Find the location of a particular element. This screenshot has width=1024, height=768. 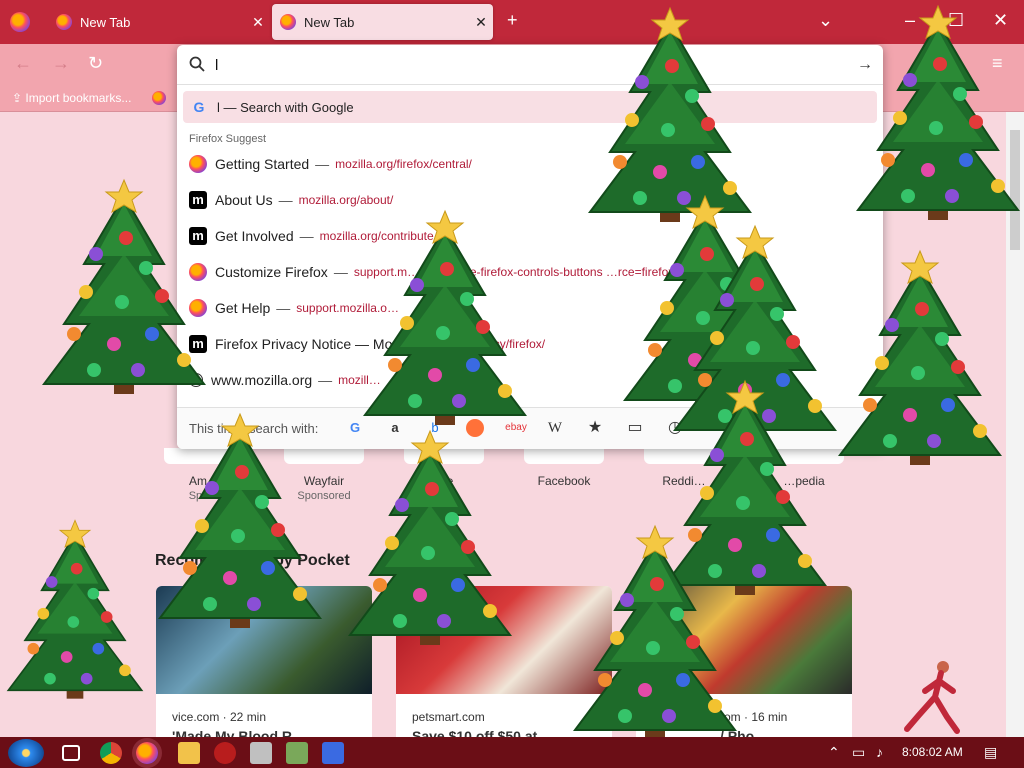

network-icon: ▭ is located at coordinates (858, 752).